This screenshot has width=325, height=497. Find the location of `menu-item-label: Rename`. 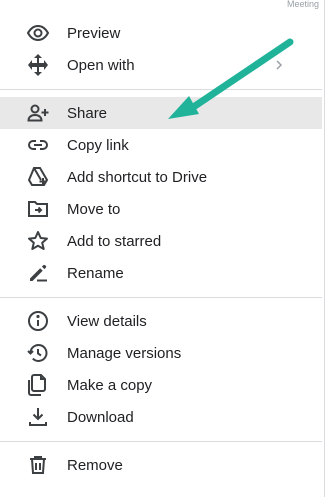

menu-item-label: Rename is located at coordinates (95, 273).